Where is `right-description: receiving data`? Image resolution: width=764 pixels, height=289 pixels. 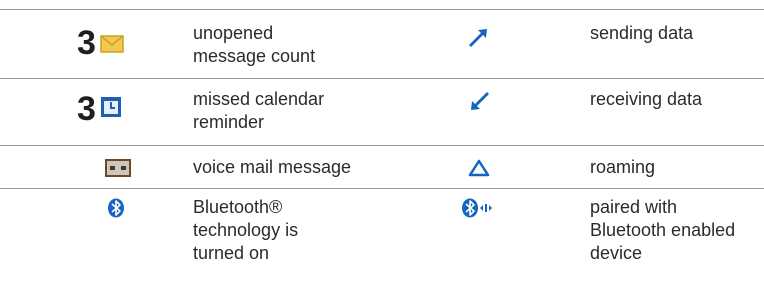
right-description: receiving data is located at coordinates (646, 99).